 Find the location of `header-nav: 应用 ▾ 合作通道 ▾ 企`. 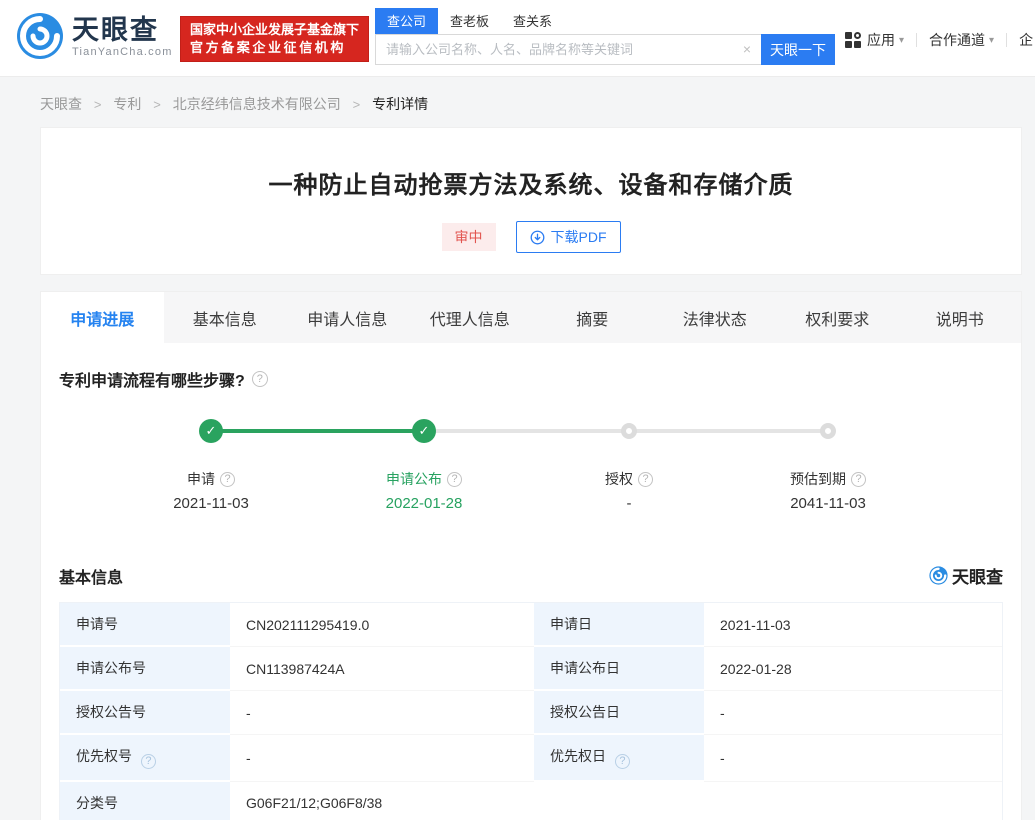

header-nav: 应用 ▾ 合作通道 ▾ 企 is located at coordinates (939, 40).